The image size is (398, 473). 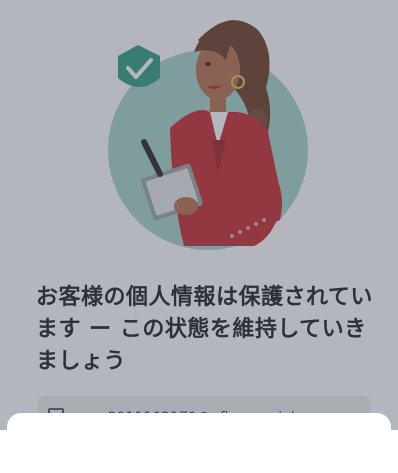 What do you see at coordinates (199, 443) in the screenshot?
I see `bottom-sheet` at bounding box center [199, 443].